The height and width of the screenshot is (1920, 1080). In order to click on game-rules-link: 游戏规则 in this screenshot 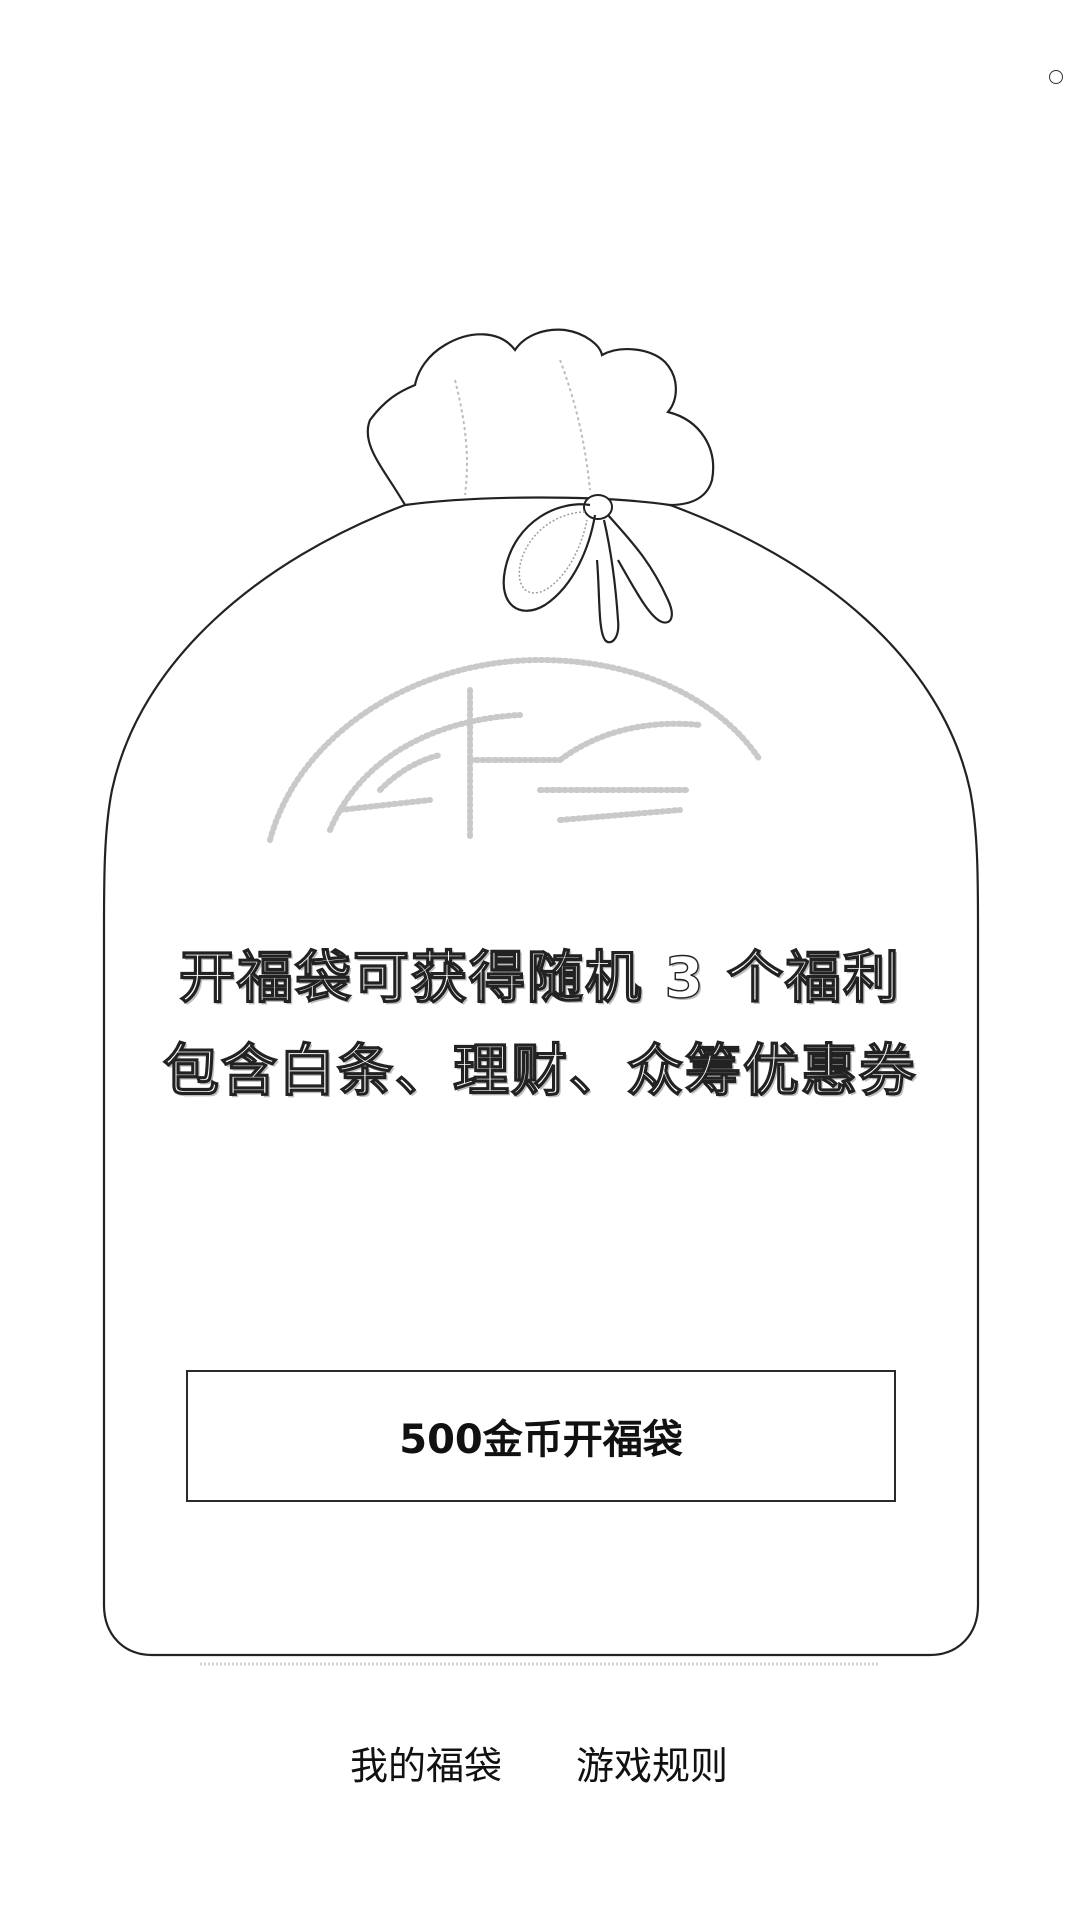, I will do `click(652, 1766)`.